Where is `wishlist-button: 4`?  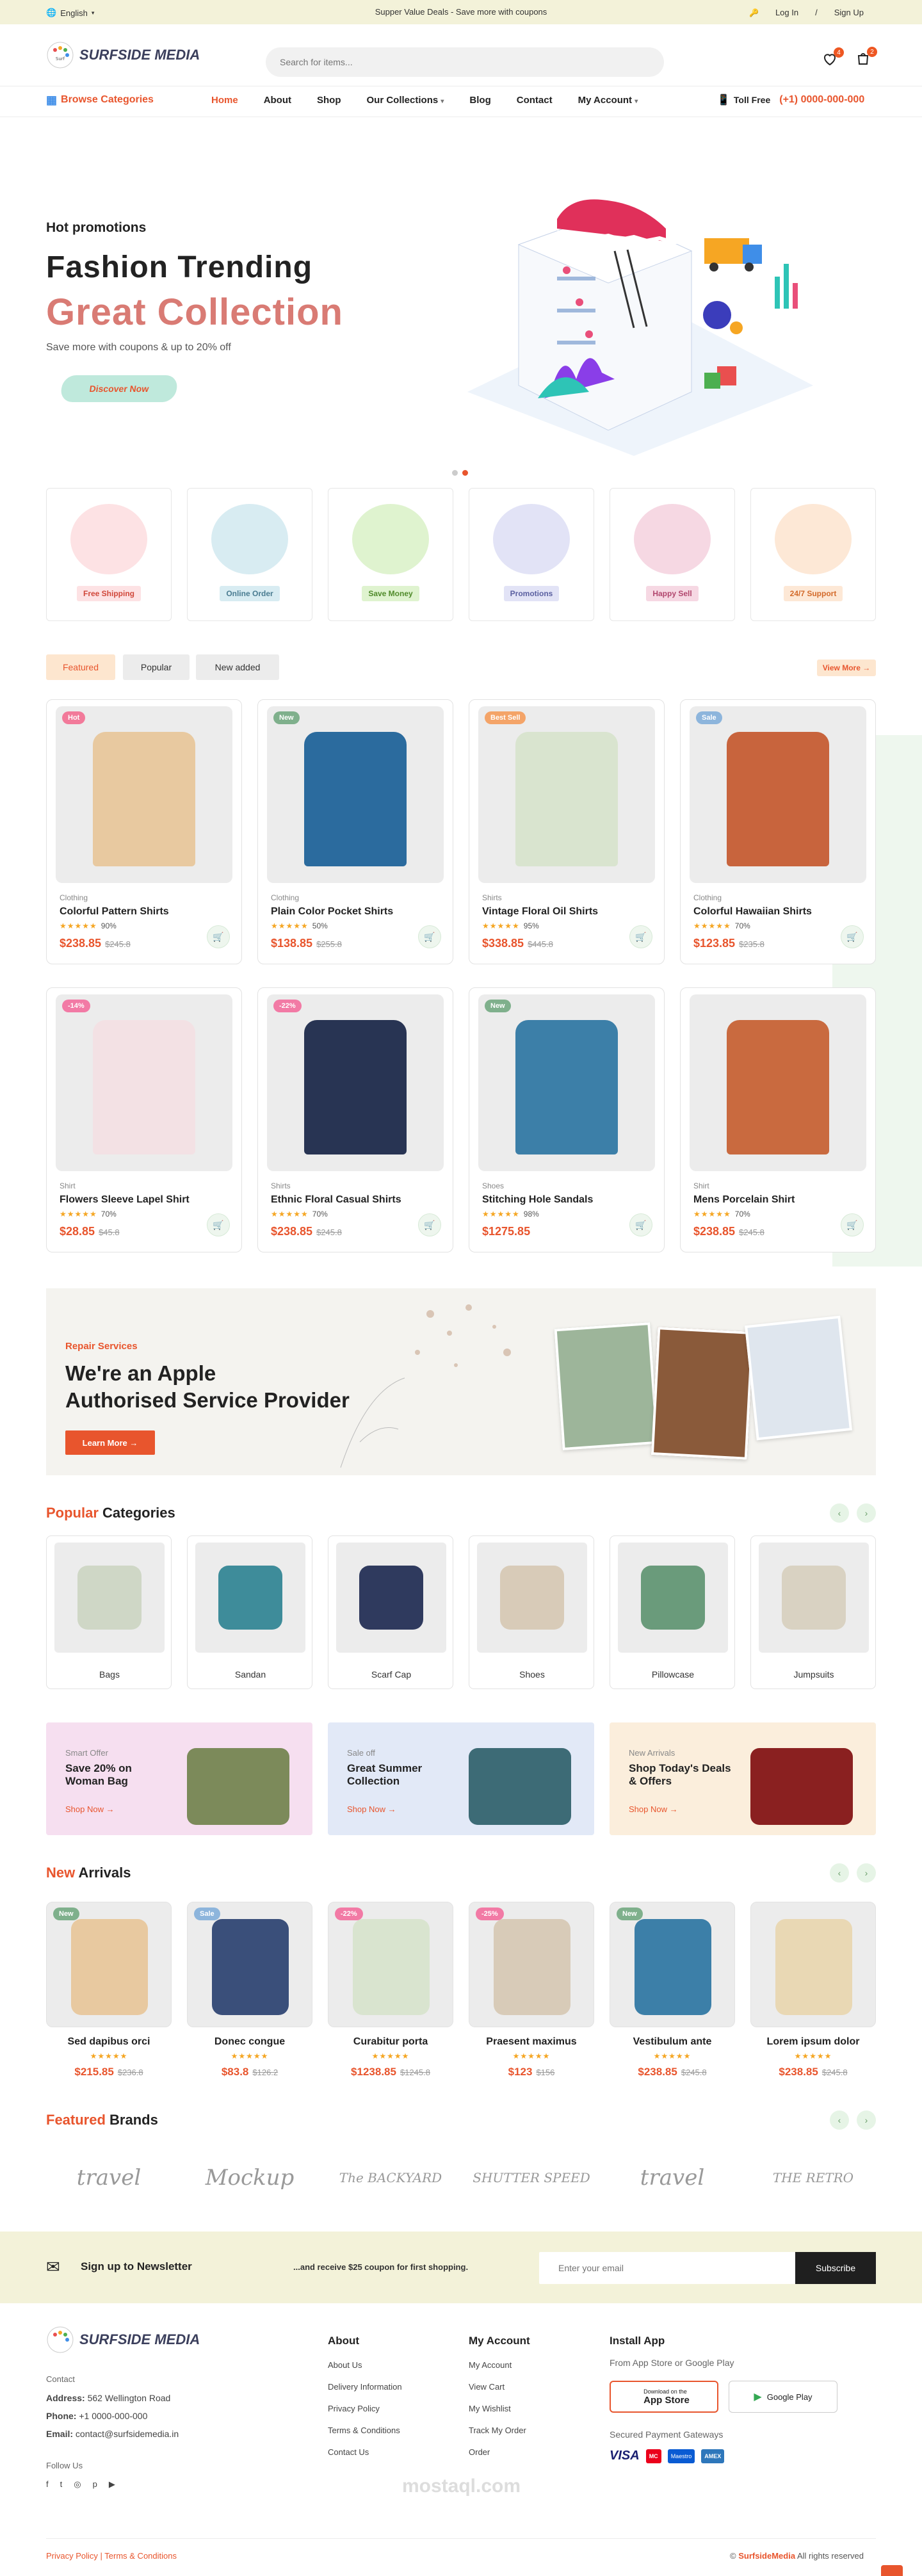
wishlist-button: 4 is located at coordinates (833, 57).